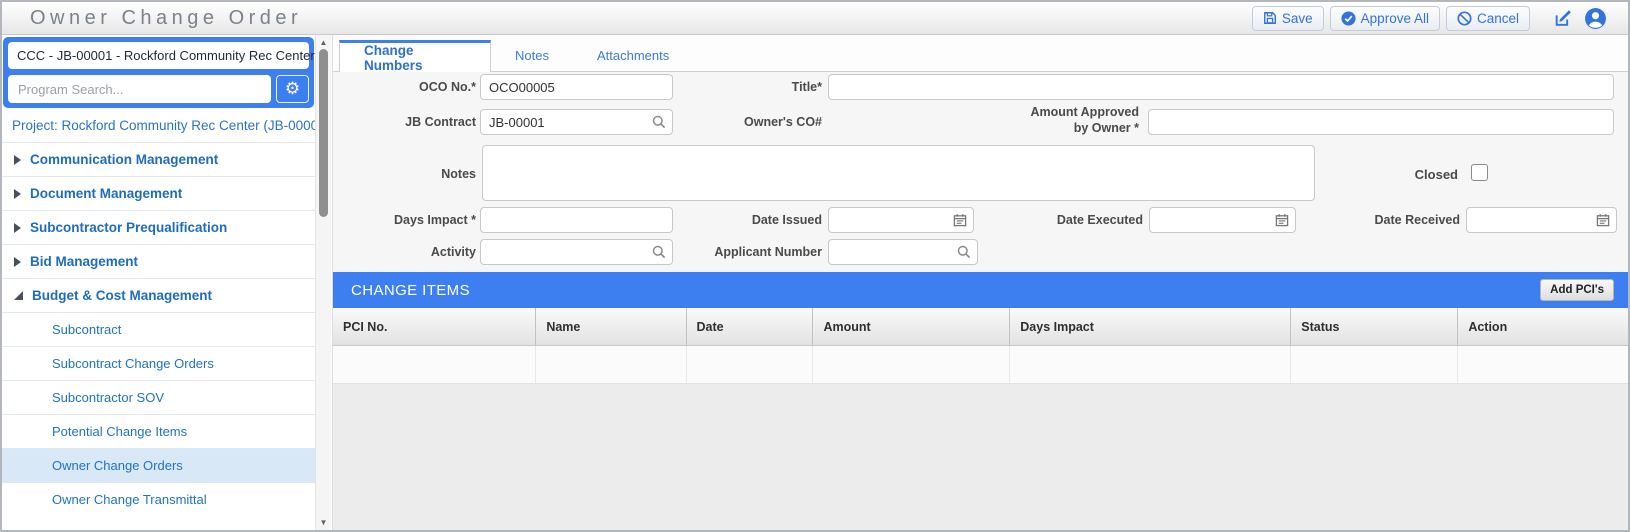  I want to click on sidebar-subitem-label: Potential Change Items, so click(120, 431).